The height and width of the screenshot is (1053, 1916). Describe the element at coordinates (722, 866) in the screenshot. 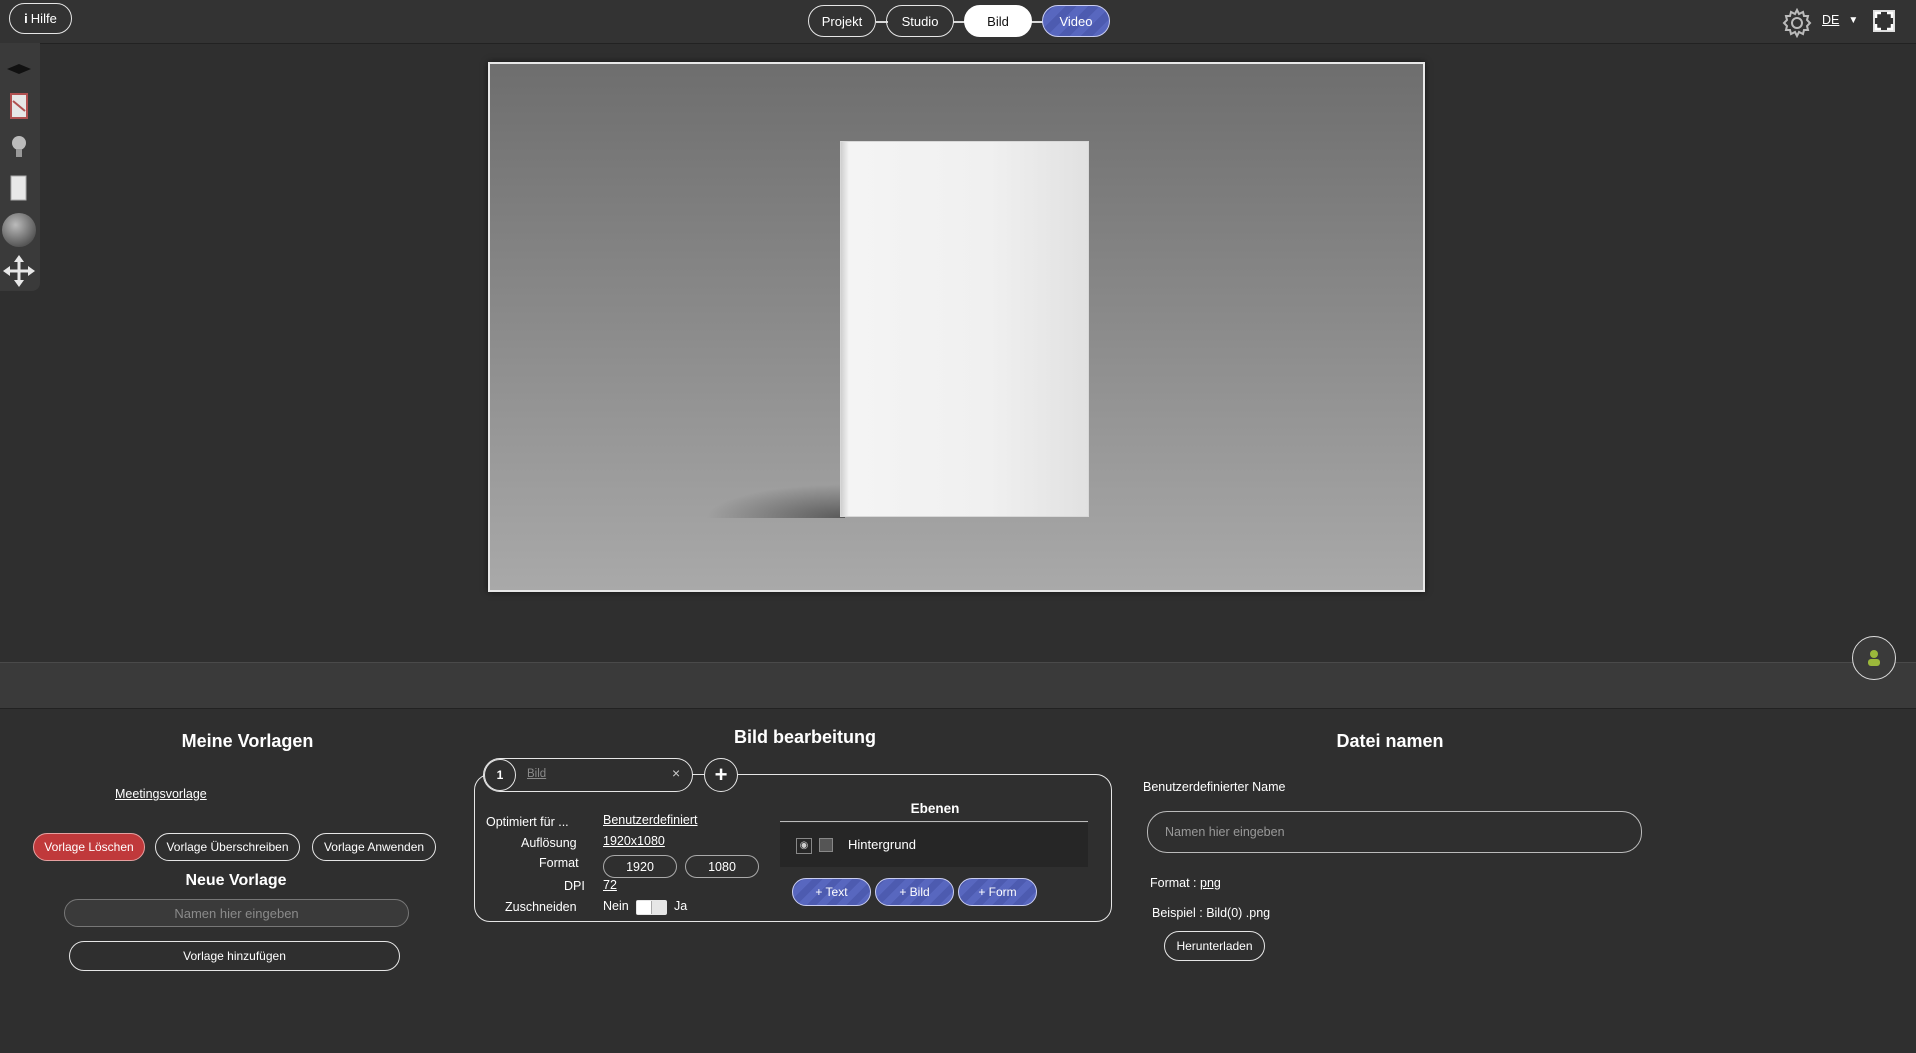

I see `height-input: 1080` at that location.